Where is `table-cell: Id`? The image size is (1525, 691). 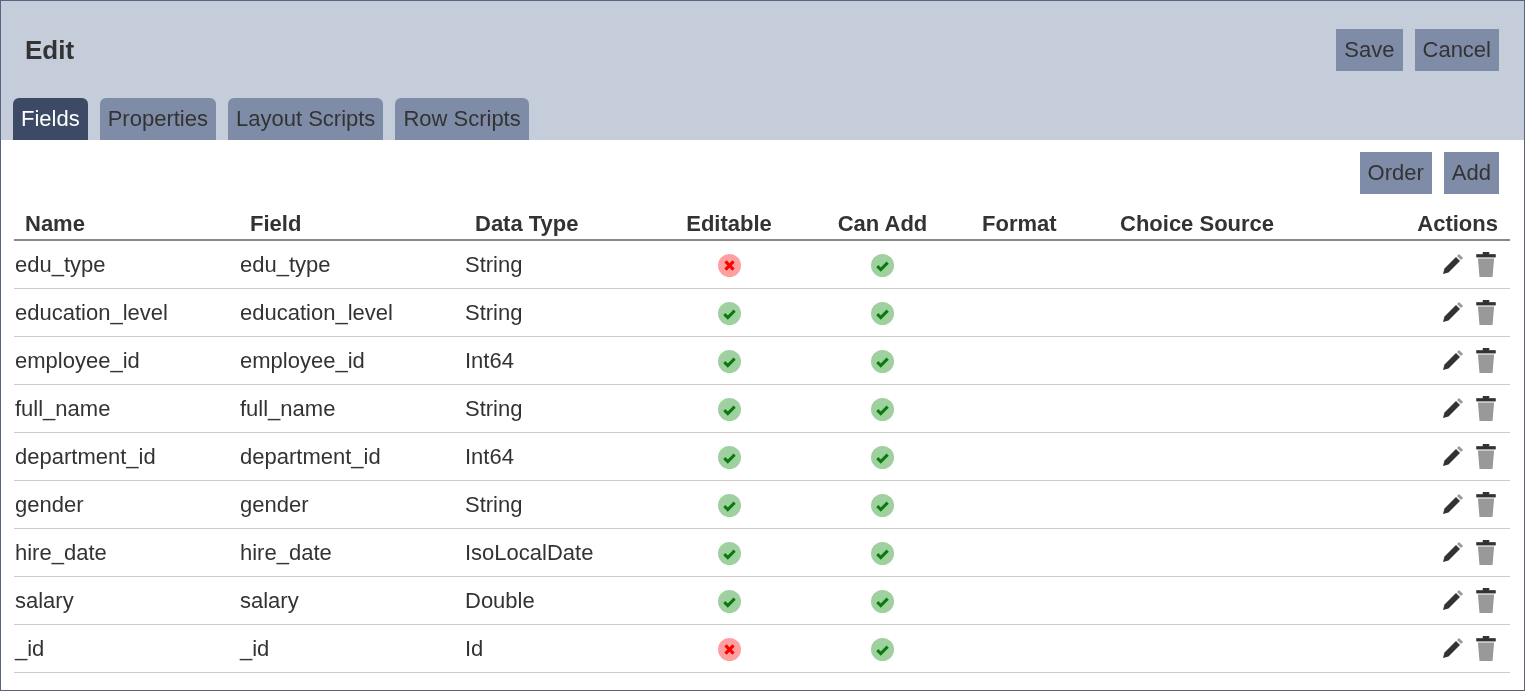 table-cell: Id is located at coordinates (474, 648).